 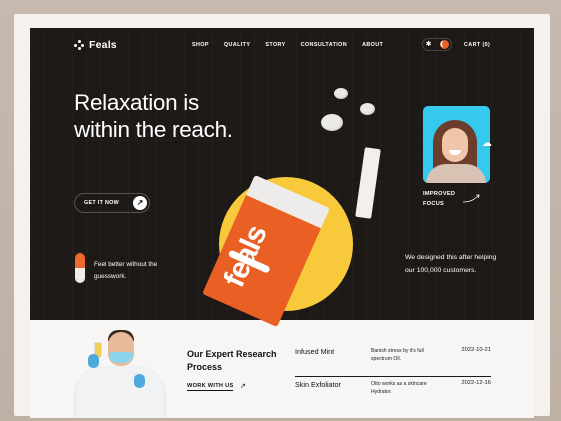 What do you see at coordinates (103, 45) in the screenshot?
I see `brand-name: Feals` at bounding box center [103, 45].